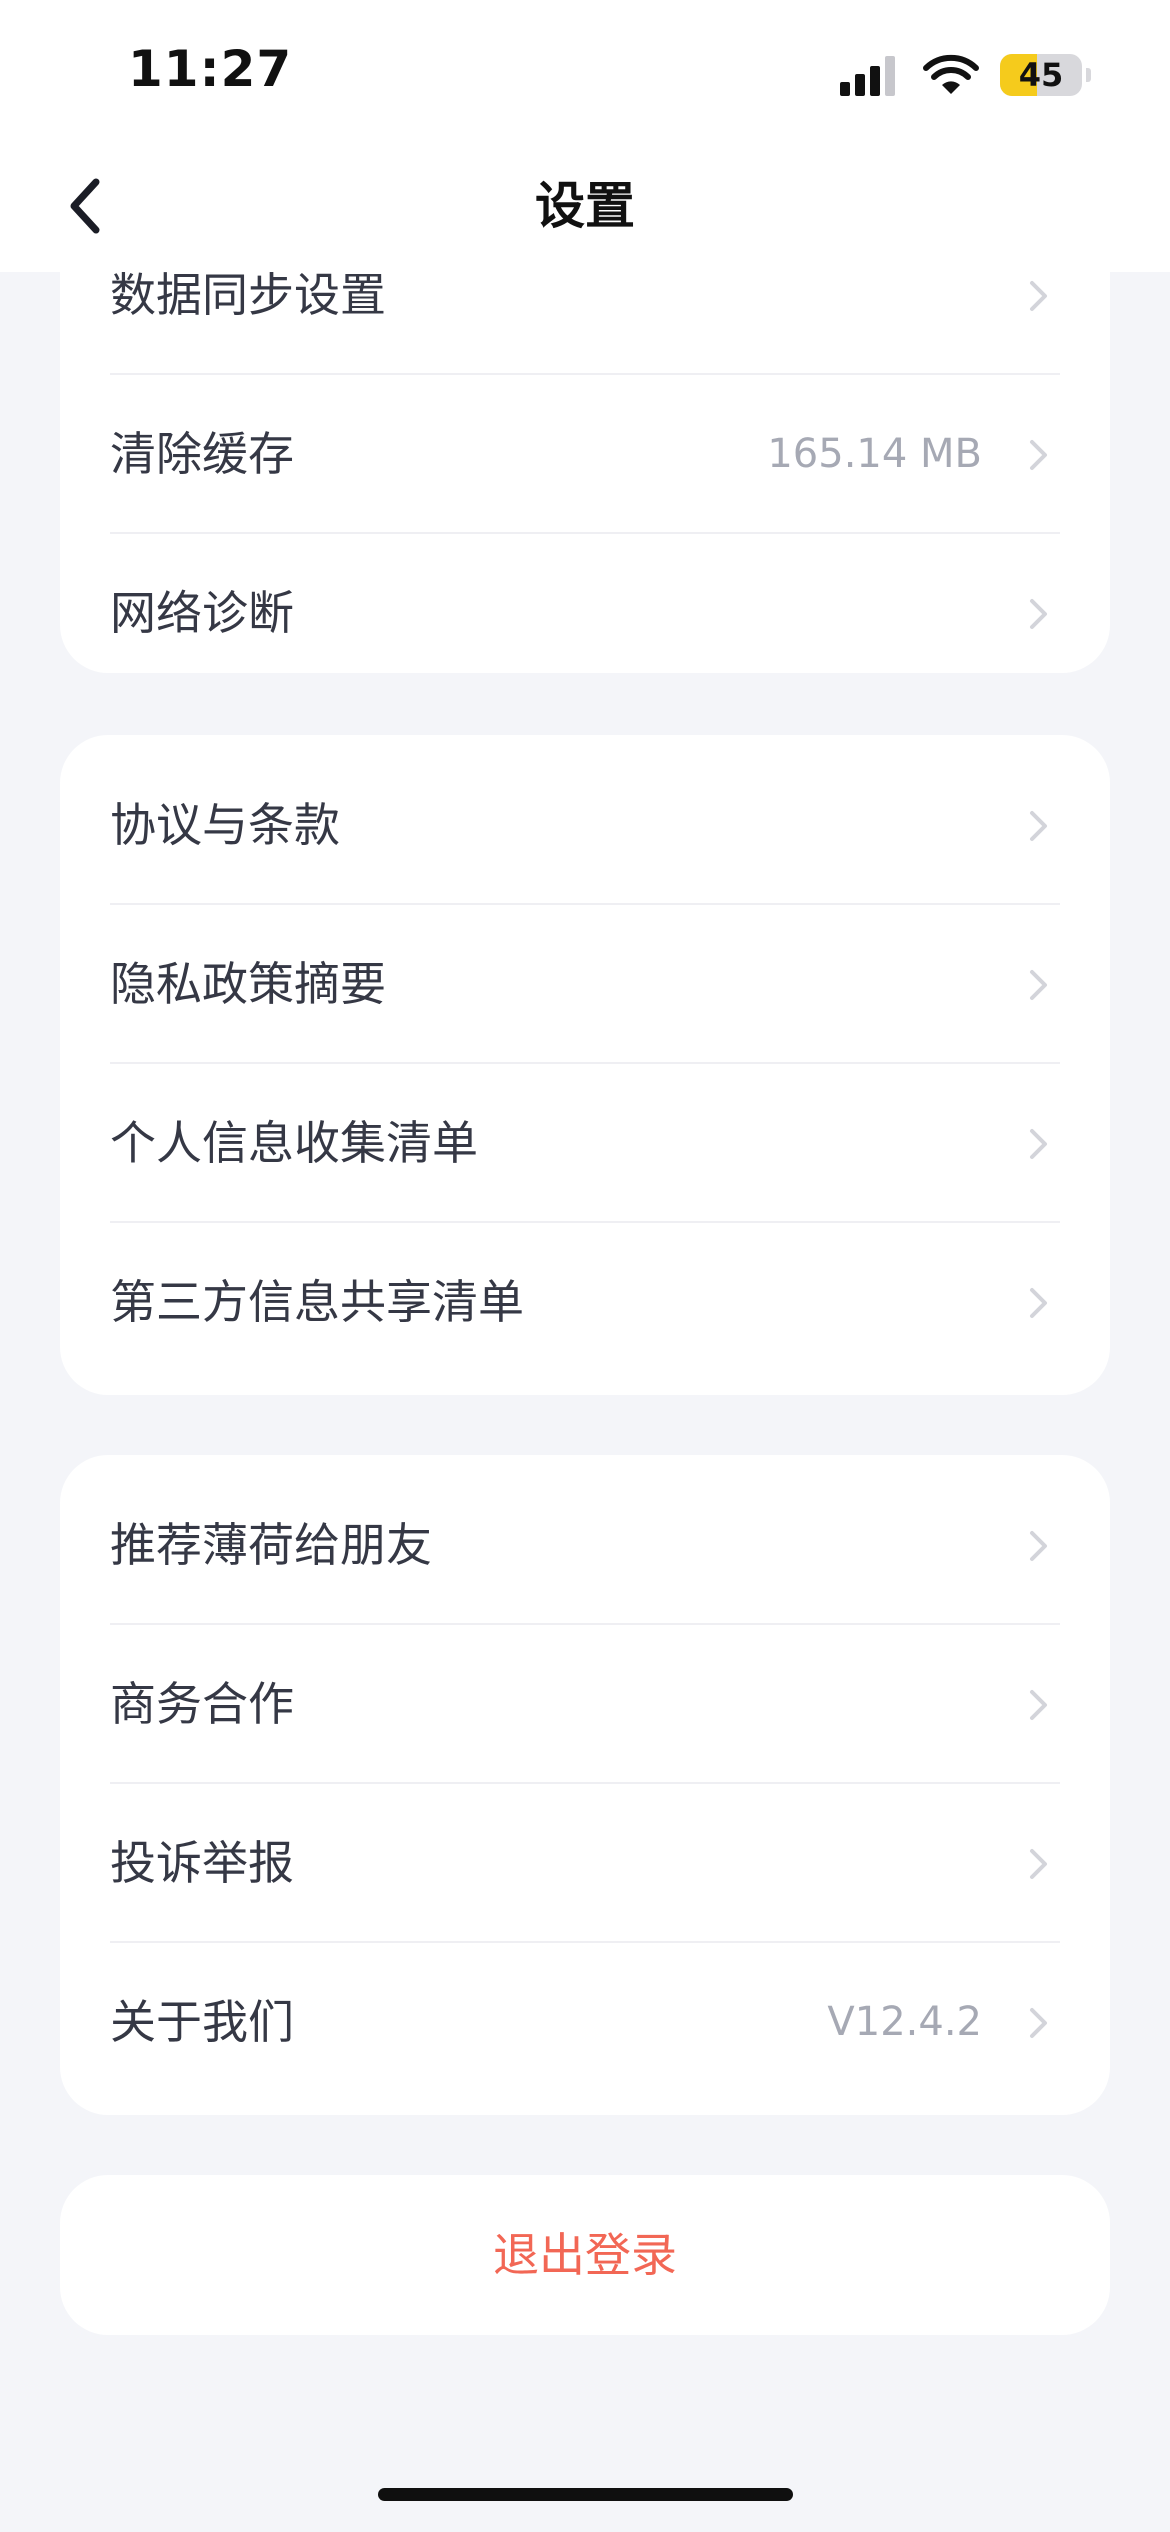 The width and height of the screenshot is (1170, 2532). I want to click on app-version-value: V12.4.2, so click(904, 2022).